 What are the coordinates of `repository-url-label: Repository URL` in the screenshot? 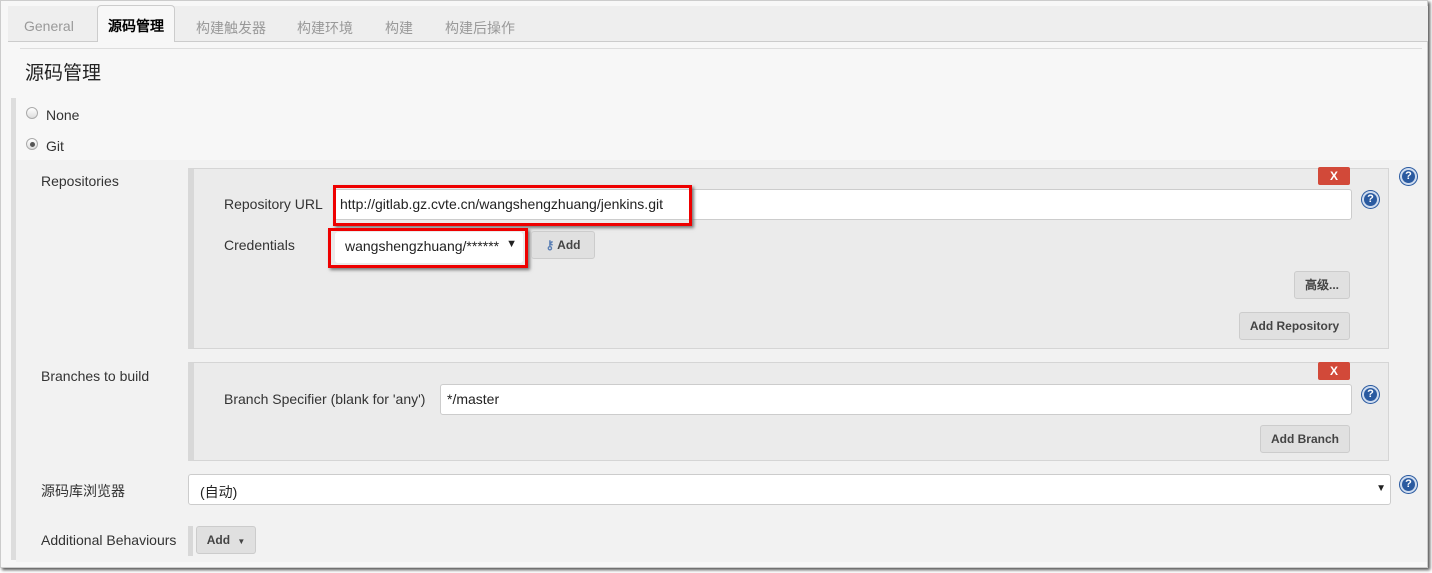 It's located at (273, 204).